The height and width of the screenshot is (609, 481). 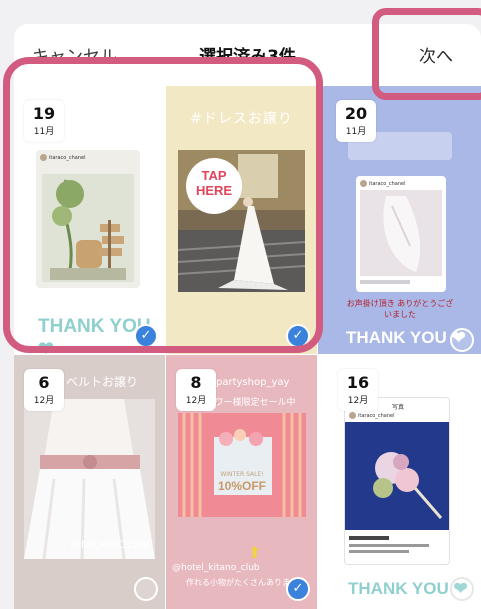 I want to click on story-heading: ュベルトお譲り, so click(x=96, y=382).